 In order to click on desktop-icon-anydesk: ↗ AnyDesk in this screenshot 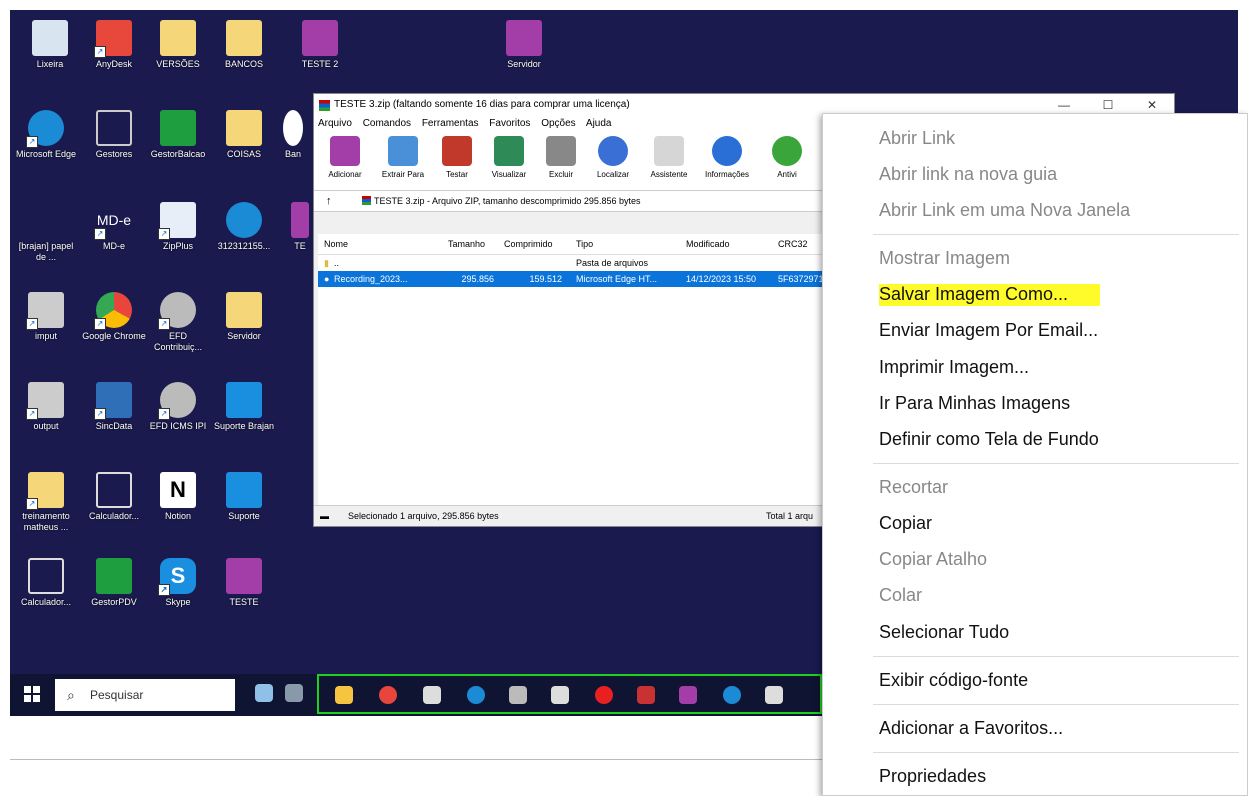, I will do `click(114, 45)`.